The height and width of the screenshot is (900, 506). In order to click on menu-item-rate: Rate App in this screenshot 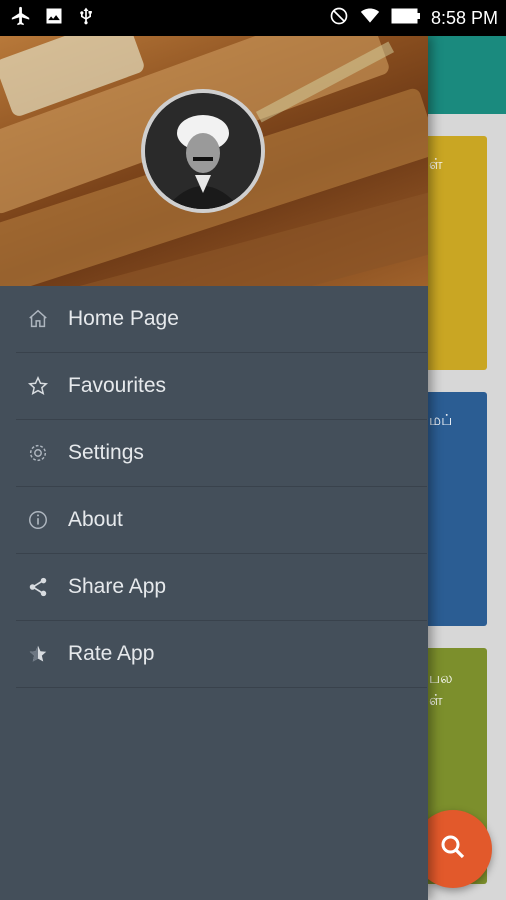, I will do `click(221, 654)`.